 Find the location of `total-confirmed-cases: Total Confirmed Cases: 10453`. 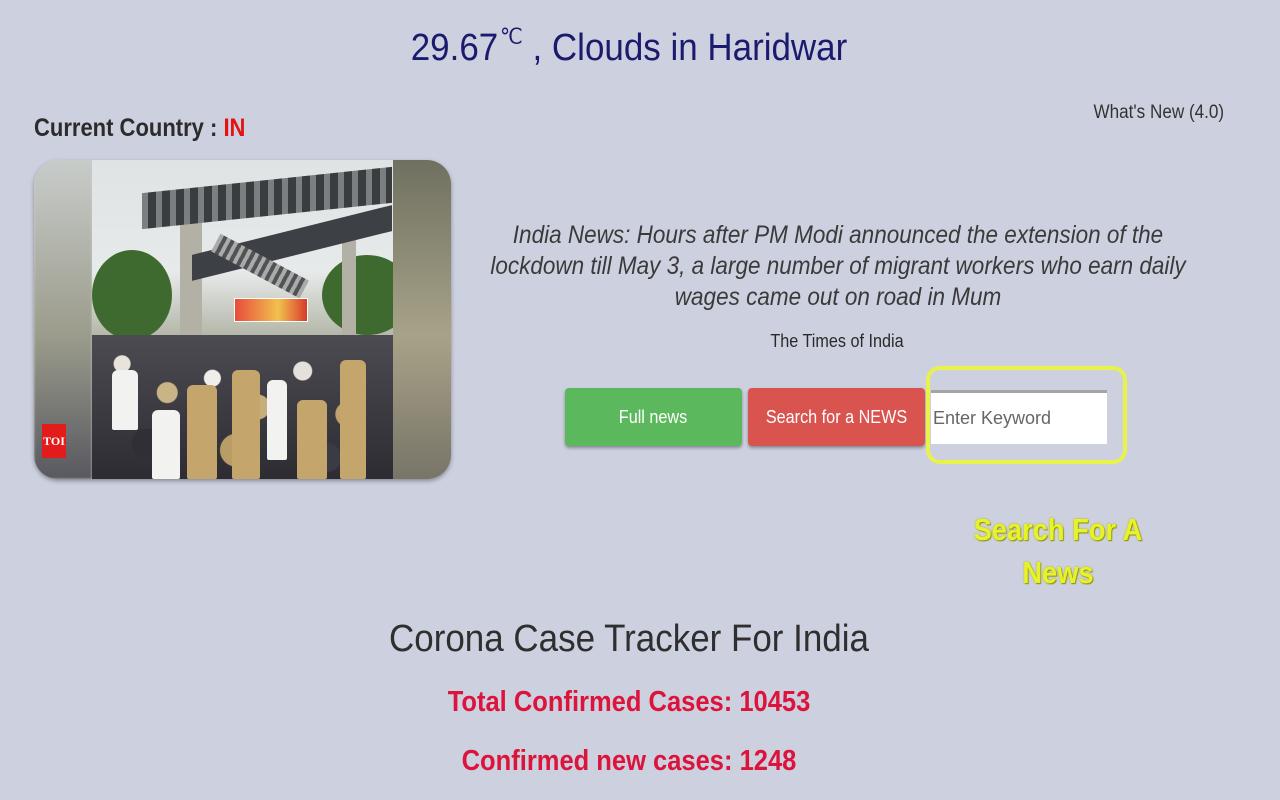

total-confirmed-cases: Total Confirmed Cases: 10453 is located at coordinates (629, 702).